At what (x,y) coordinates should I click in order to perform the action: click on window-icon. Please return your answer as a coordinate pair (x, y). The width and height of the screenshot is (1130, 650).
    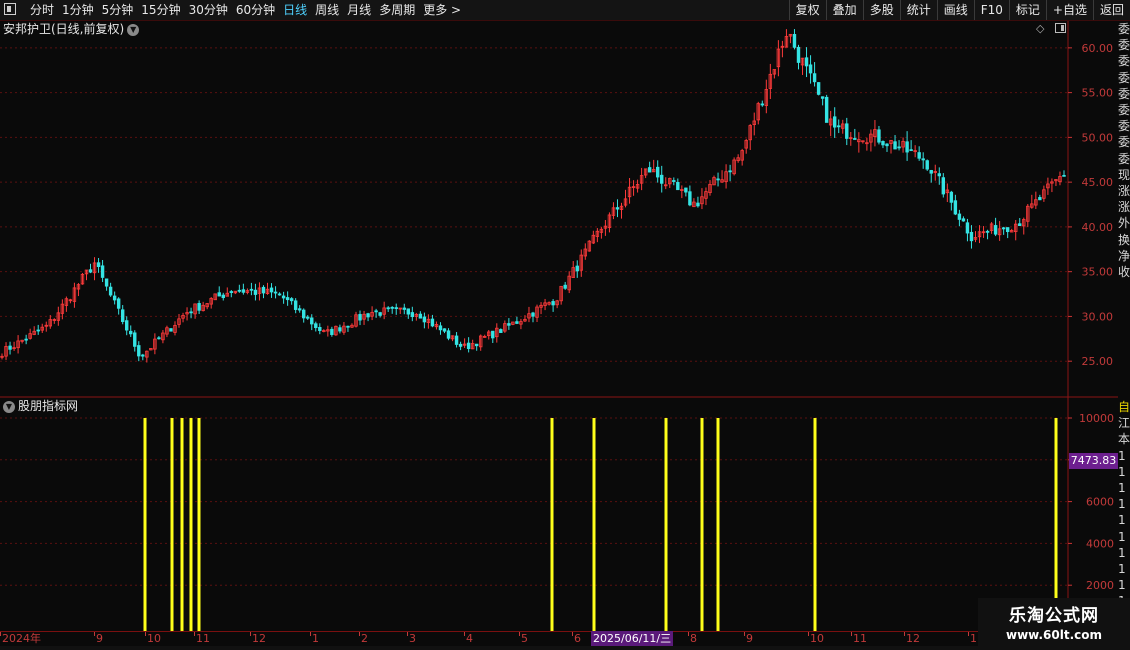
    Looking at the image, I should click on (10, 9).